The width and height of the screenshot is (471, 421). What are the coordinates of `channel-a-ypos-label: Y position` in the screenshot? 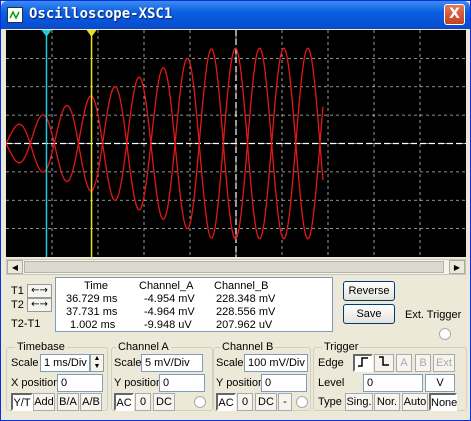 It's located at (138, 383).